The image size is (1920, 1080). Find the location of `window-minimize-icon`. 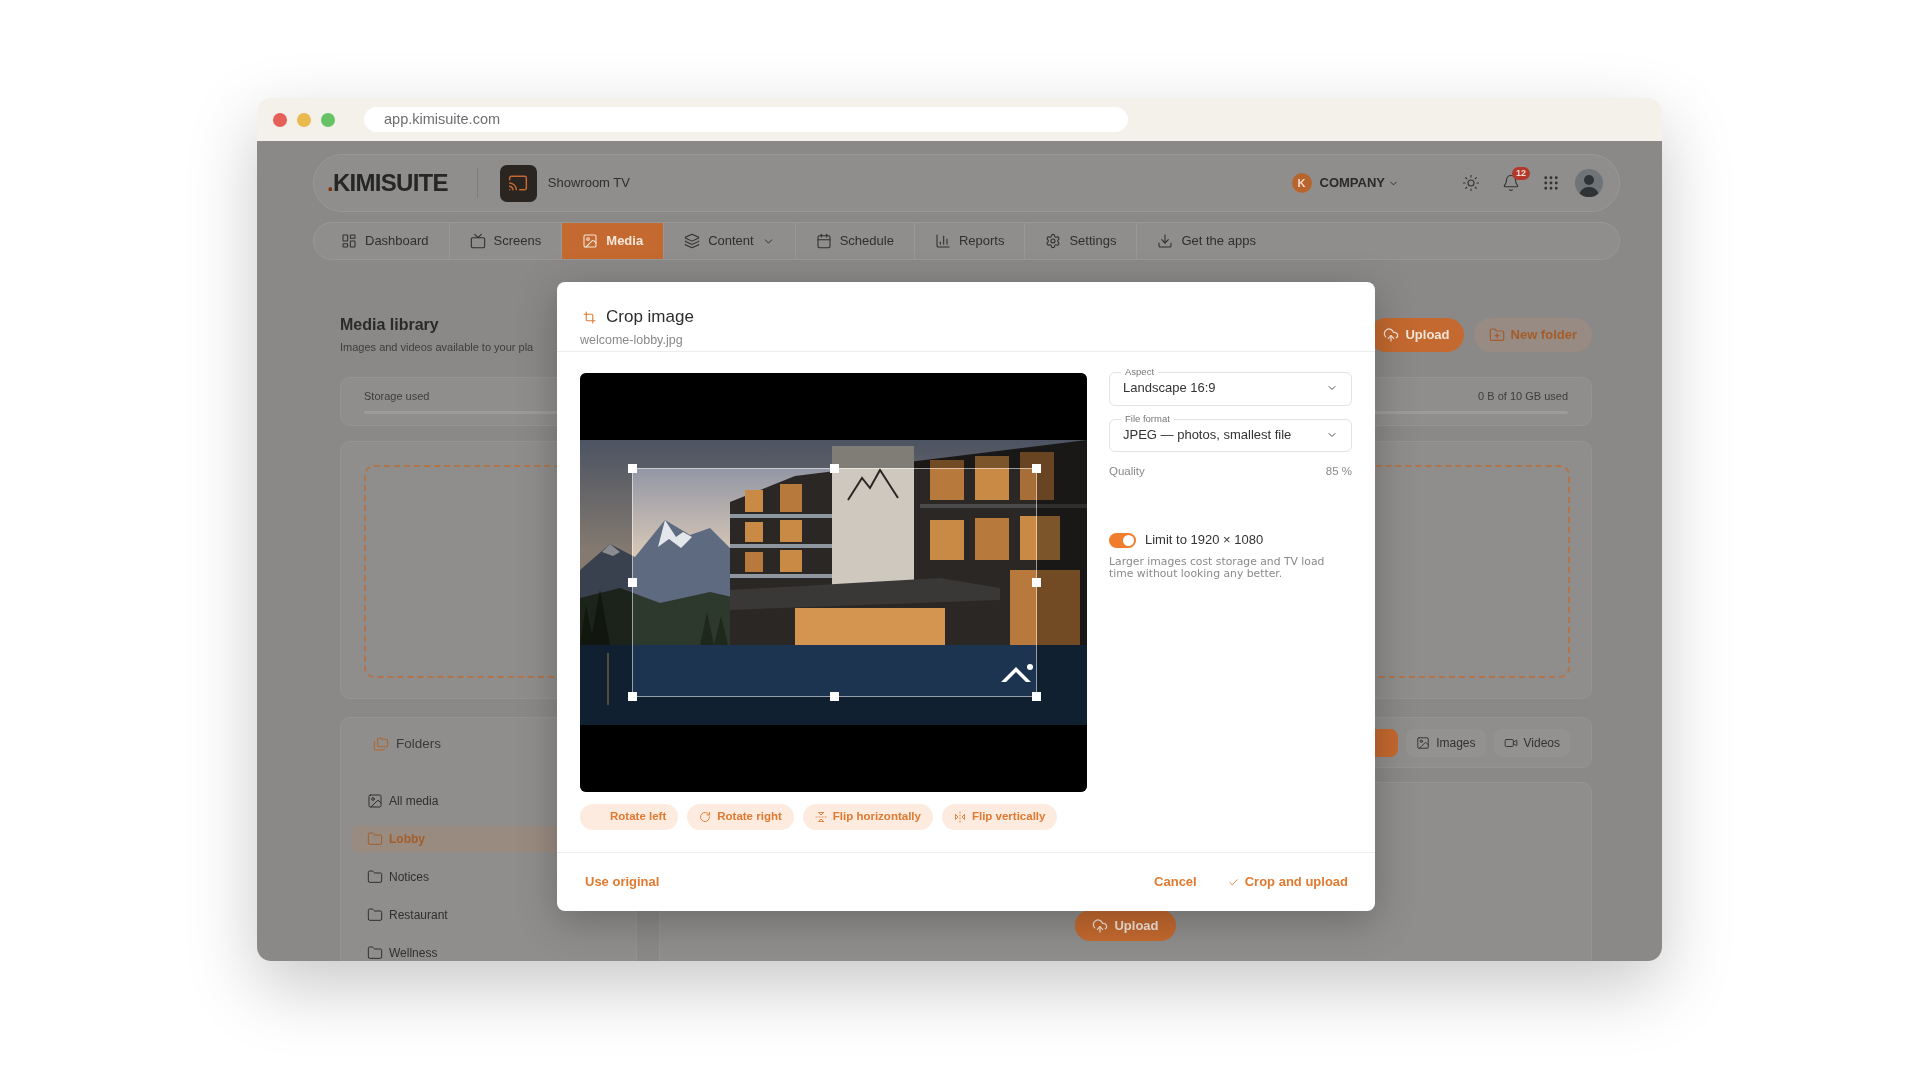

window-minimize-icon is located at coordinates (304, 119).